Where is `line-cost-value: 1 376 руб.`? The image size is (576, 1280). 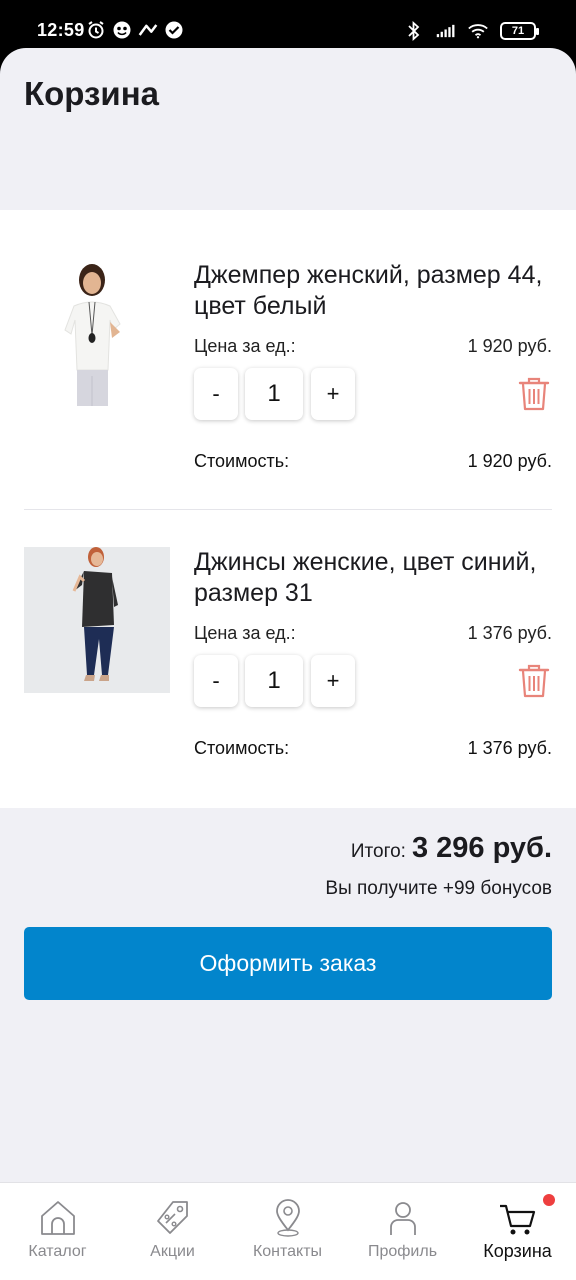
line-cost-value: 1 376 руб. is located at coordinates (509, 748).